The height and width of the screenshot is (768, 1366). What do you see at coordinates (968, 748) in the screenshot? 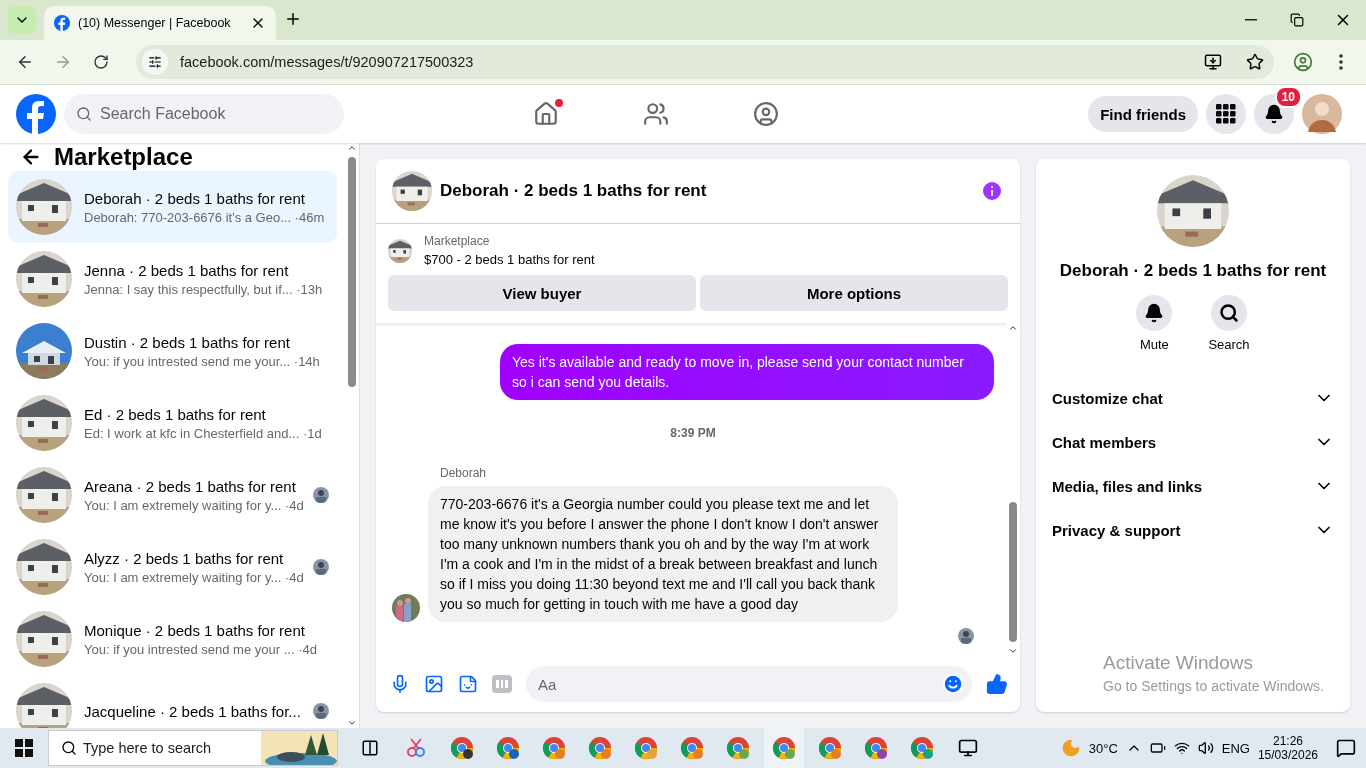
I see `monitor-icon` at bounding box center [968, 748].